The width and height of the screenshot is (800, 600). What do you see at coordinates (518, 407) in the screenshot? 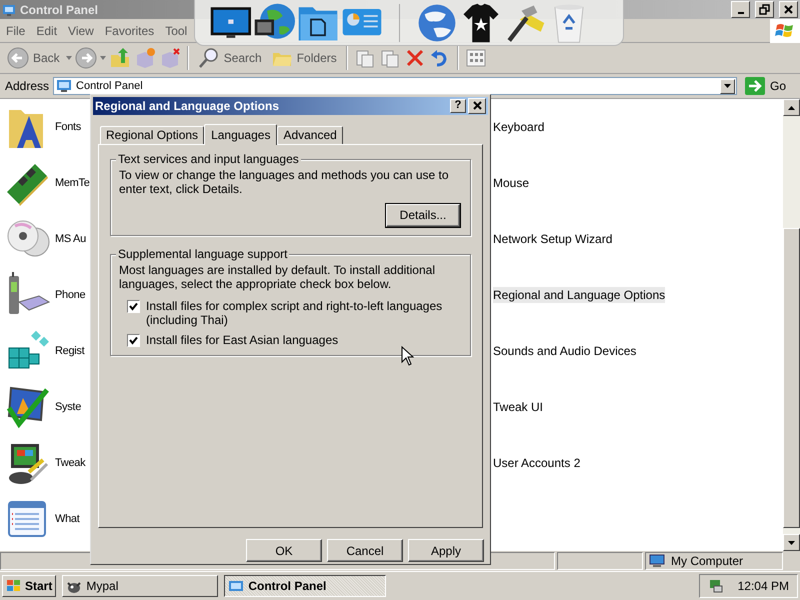
I see `item-label: Tweak UI` at bounding box center [518, 407].